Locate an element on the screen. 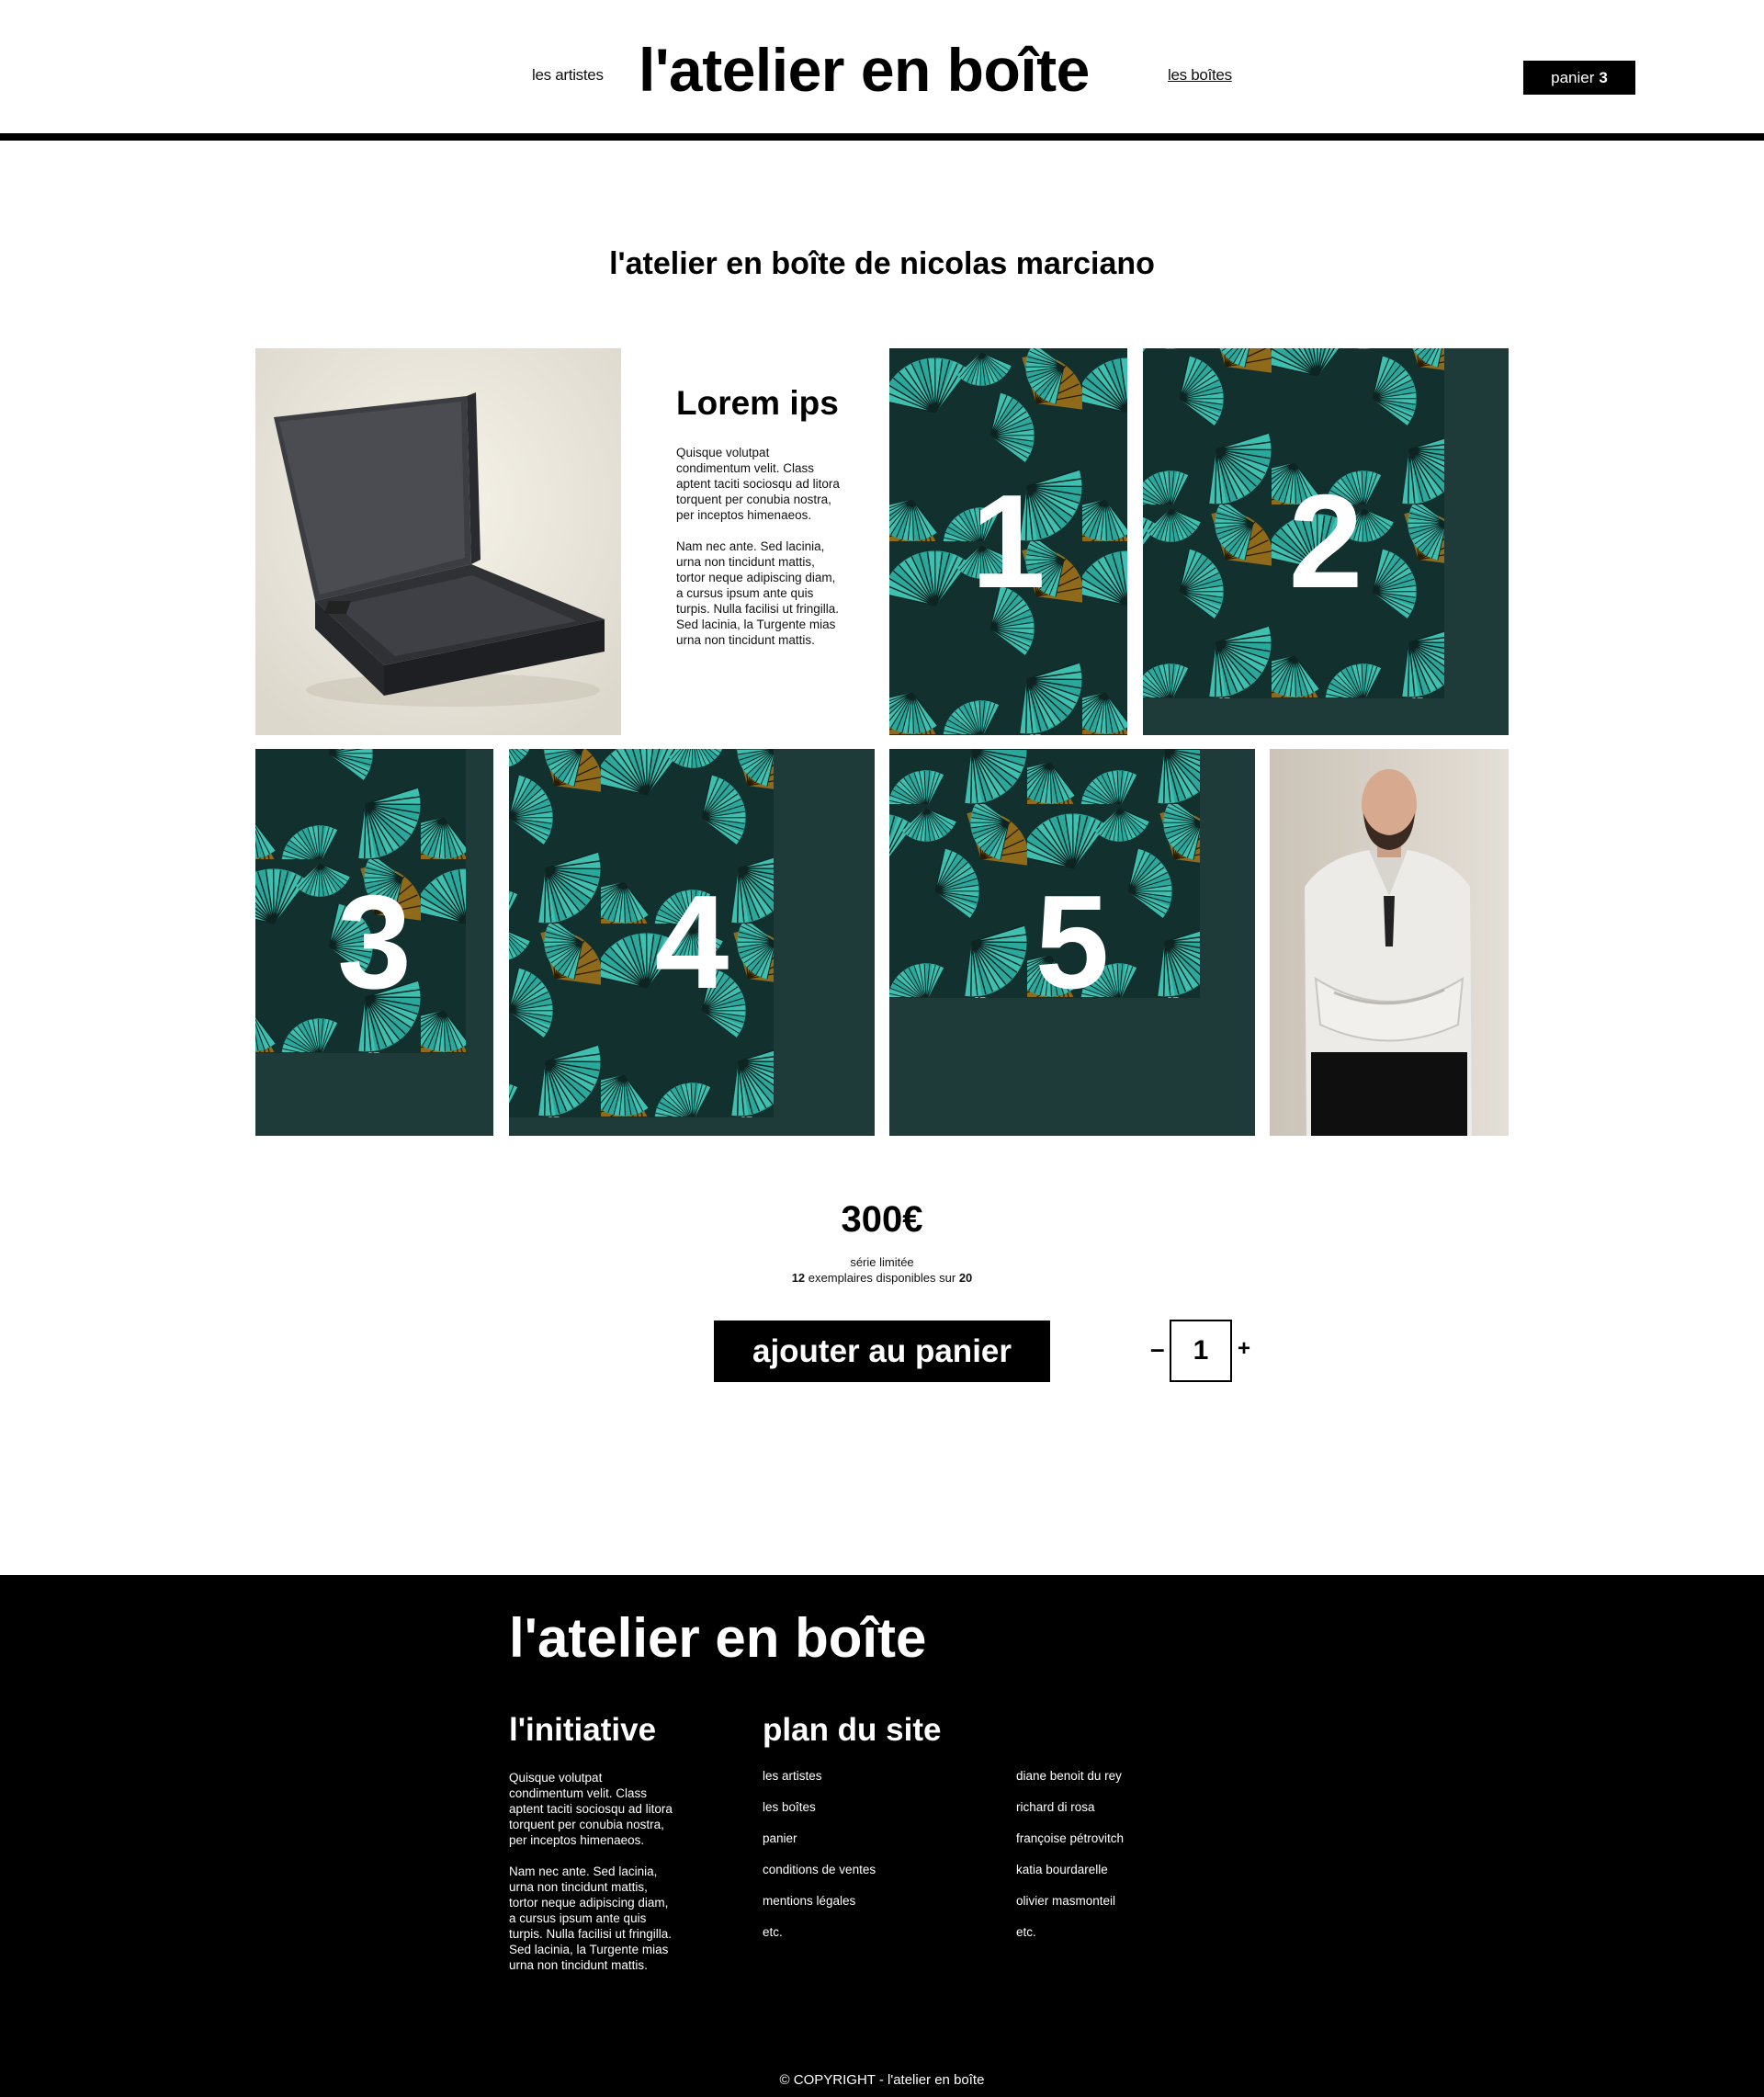  tile-number: 1 is located at coordinates (1008, 542).